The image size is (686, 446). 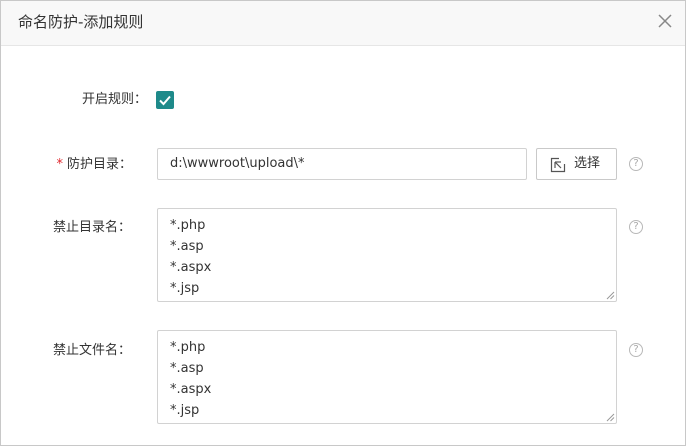 What do you see at coordinates (342, 164) in the screenshot?
I see `protect-dir-input: d:\wwwroot\upload\*` at bounding box center [342, 164].